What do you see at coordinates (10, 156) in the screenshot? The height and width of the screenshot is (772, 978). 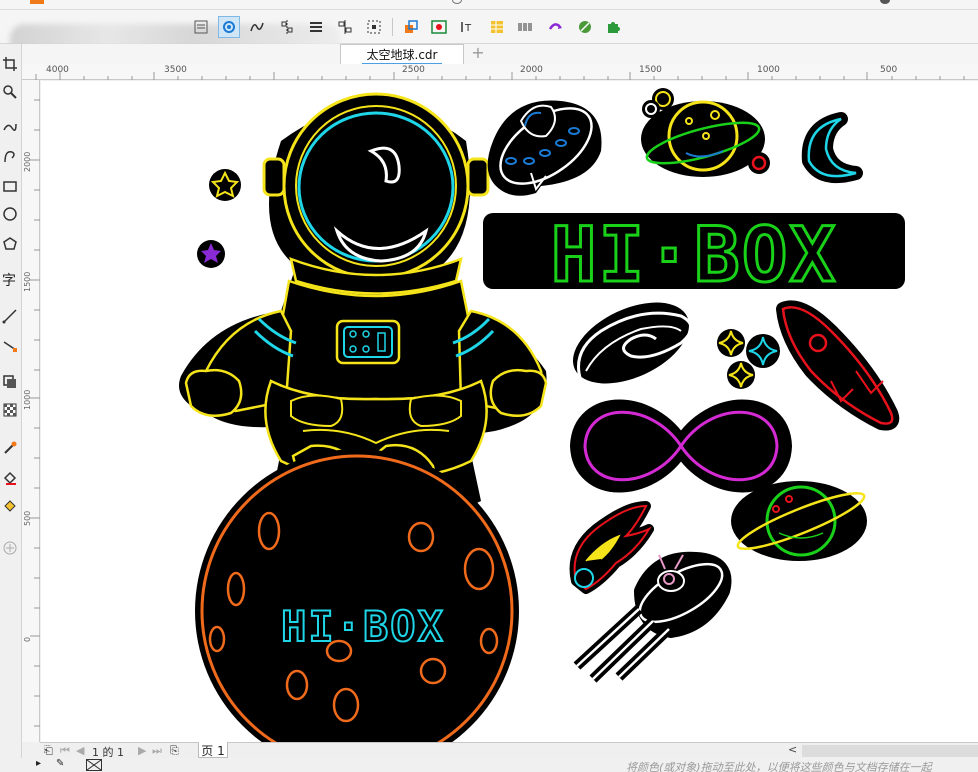 I see `curve-tool-icon` at bounding box center [10, 156].